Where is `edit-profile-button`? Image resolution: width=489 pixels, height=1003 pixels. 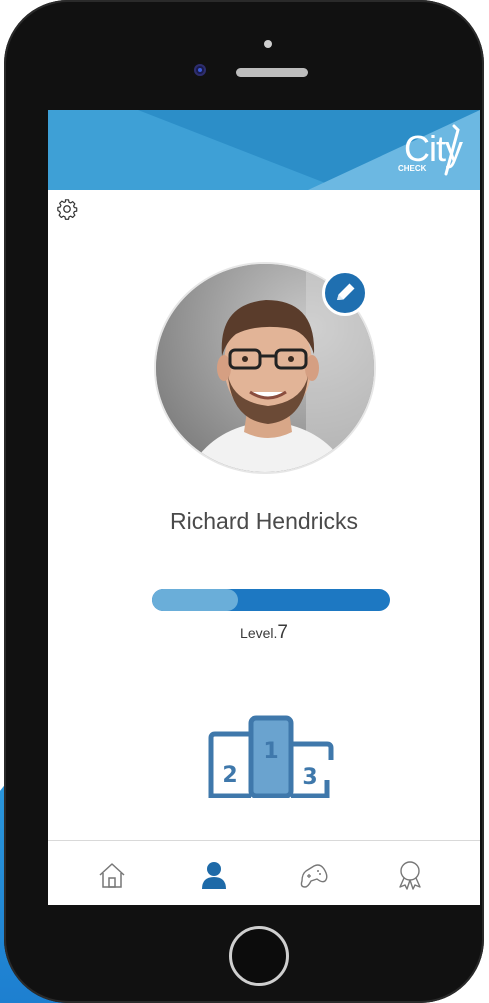
edit-profile-button is located at coordinates (345, 293).